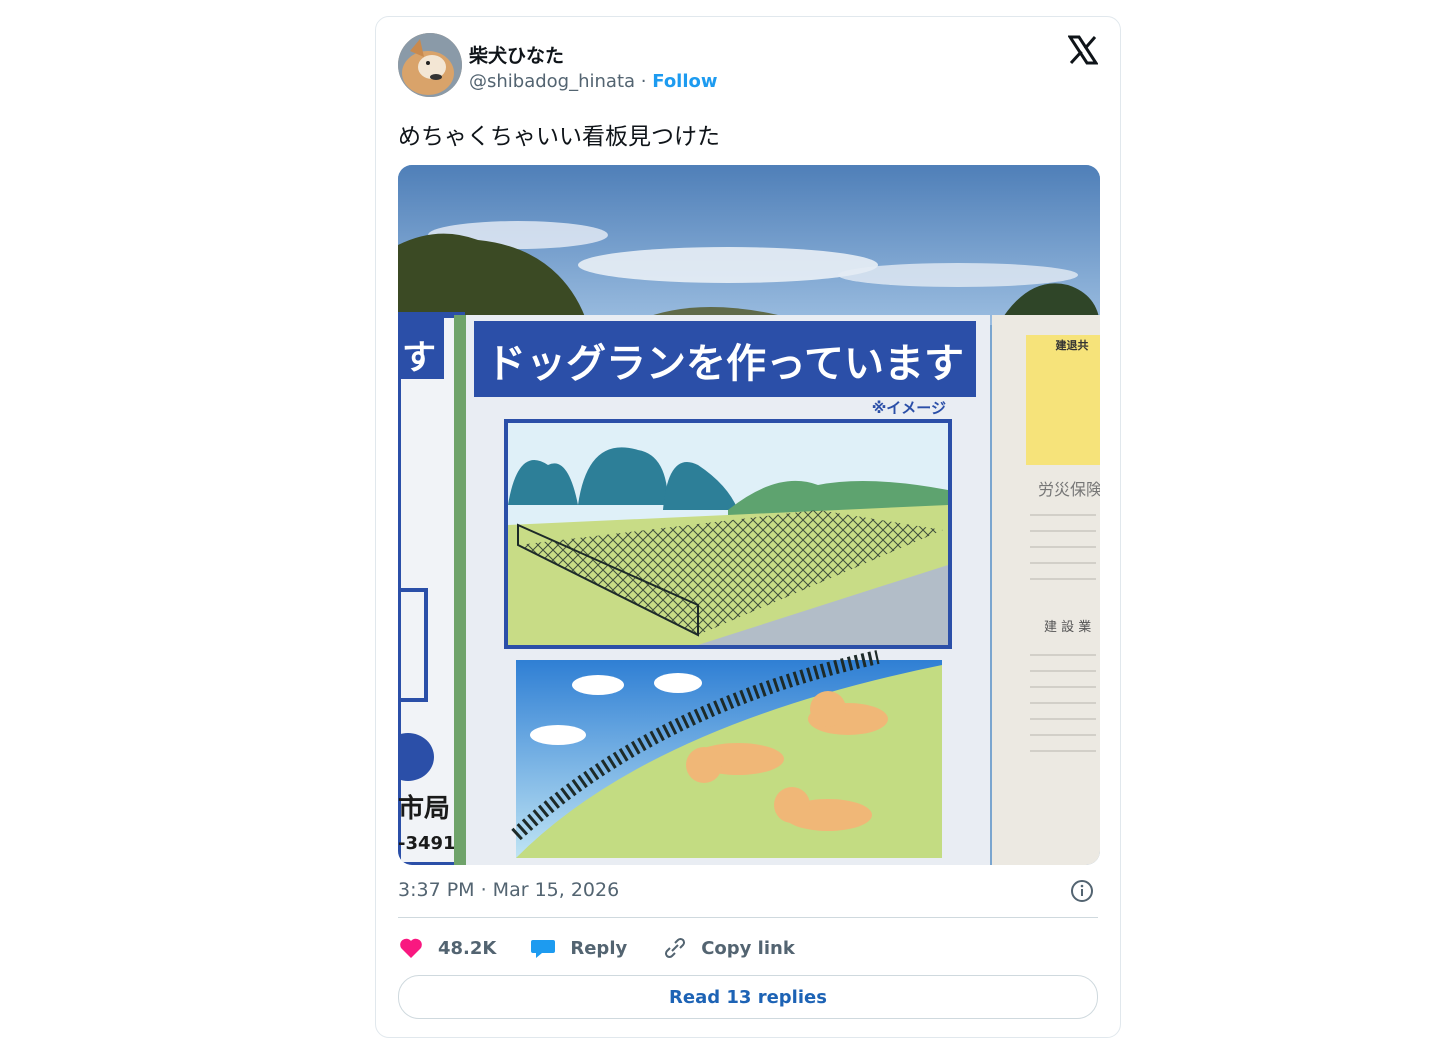 The height and width of the screenshot is (1059, 1440). I want to click on action-bar: 48.2K Reply Copy link, so click(613, 948).